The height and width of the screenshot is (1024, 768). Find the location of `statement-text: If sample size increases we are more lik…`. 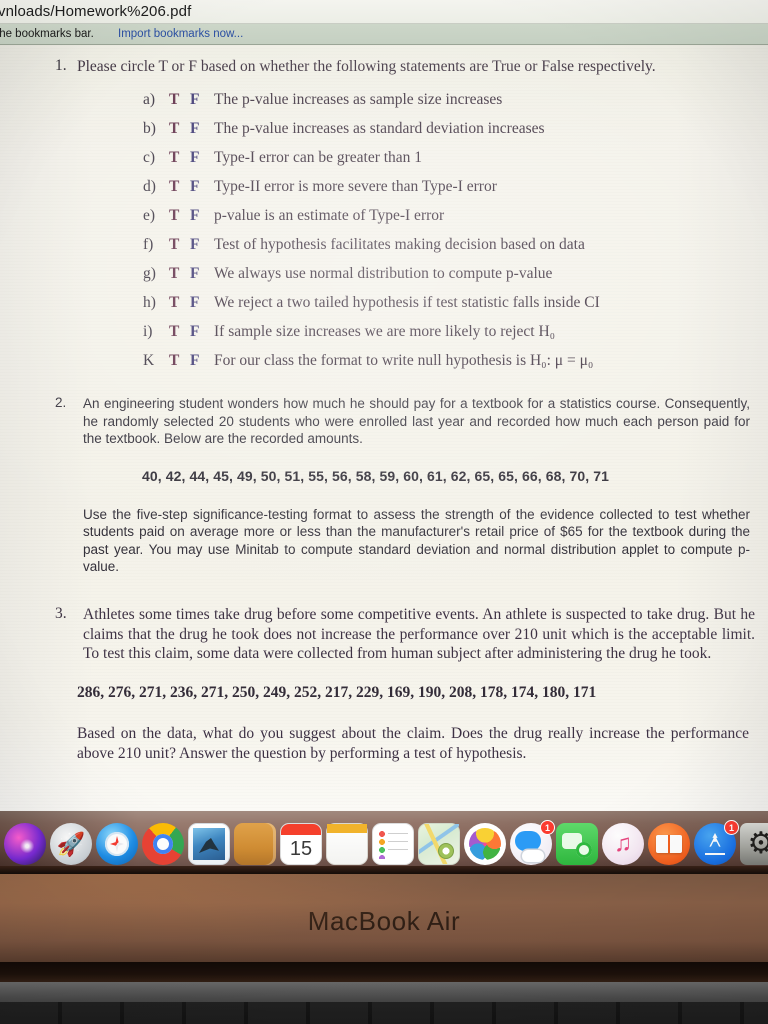

statement-text: If sample size increases we are more lik… is located at coordinates (385, 331).